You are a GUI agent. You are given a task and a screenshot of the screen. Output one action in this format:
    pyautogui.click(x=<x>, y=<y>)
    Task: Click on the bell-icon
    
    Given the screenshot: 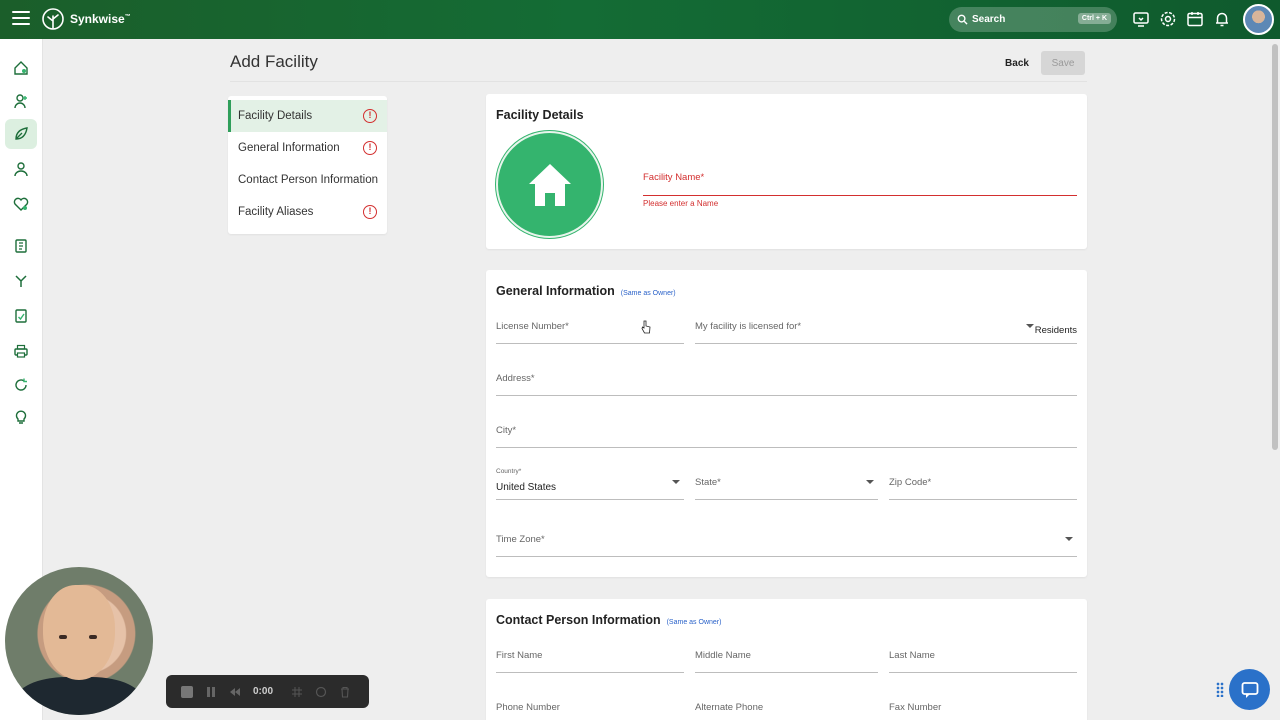 What is the action you would take?
    pyautogui.click(x=1222, y=19)
    